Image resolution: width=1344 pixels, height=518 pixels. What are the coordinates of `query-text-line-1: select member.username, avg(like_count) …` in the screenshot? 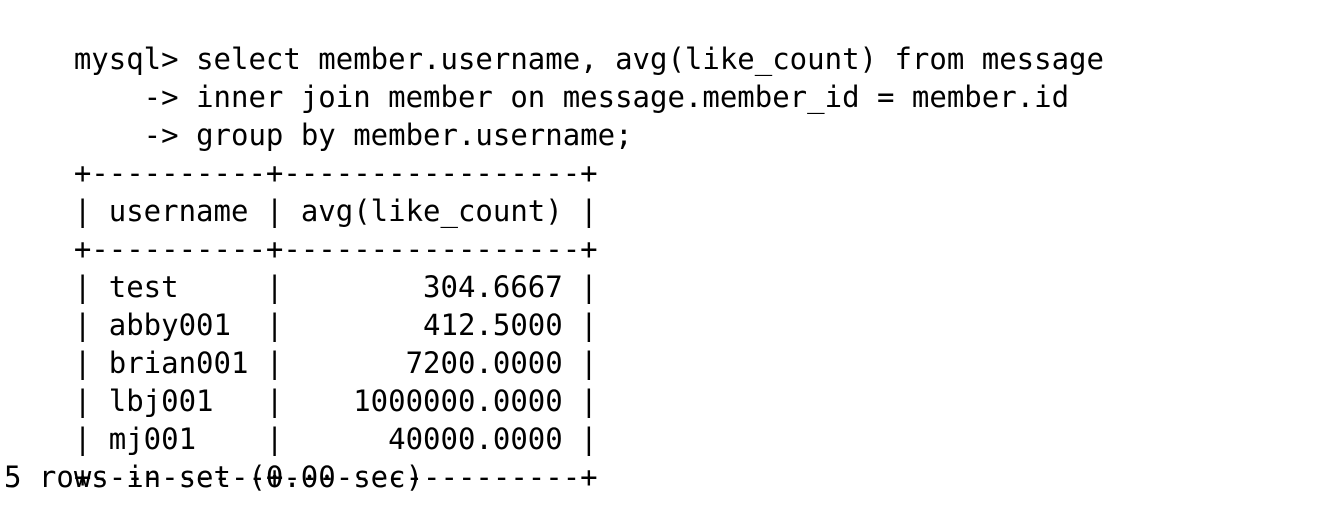 It's located at (650, 59).